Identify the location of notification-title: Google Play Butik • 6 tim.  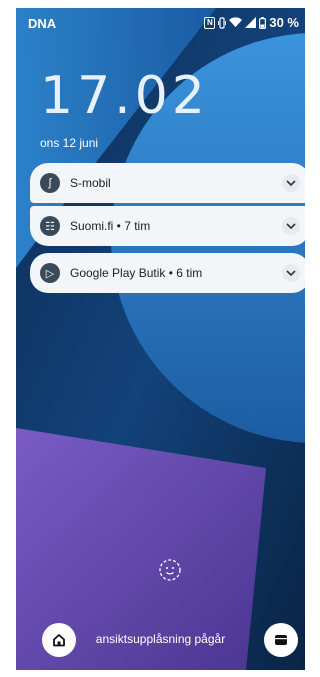
(136, 273).